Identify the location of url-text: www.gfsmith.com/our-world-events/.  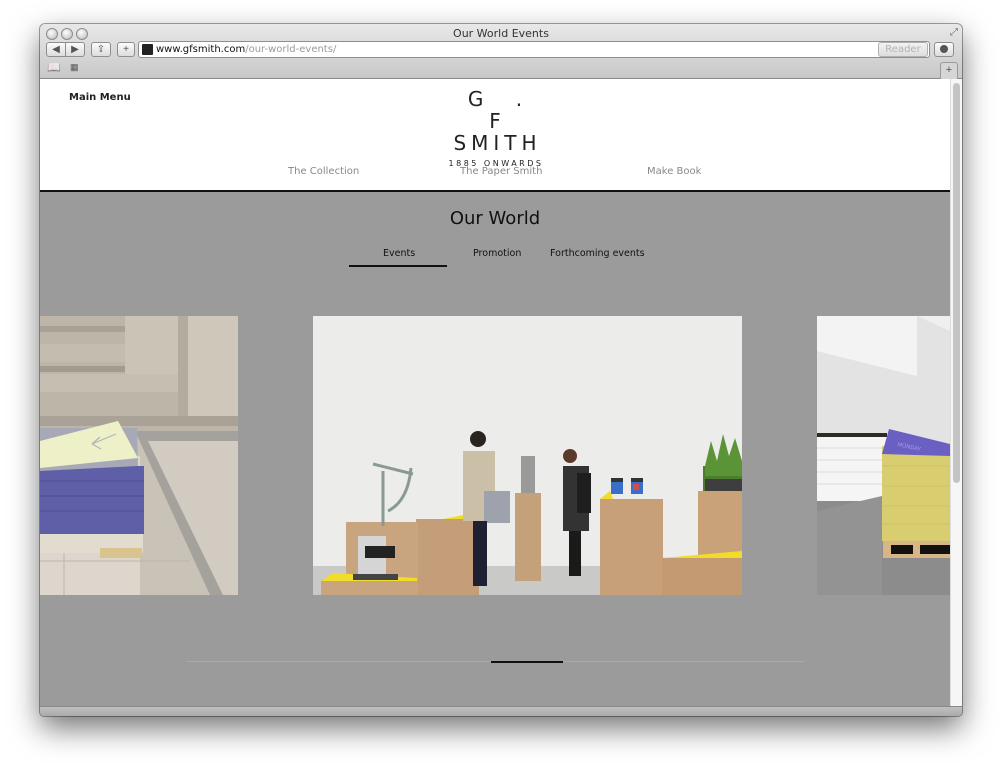
(246, 49).